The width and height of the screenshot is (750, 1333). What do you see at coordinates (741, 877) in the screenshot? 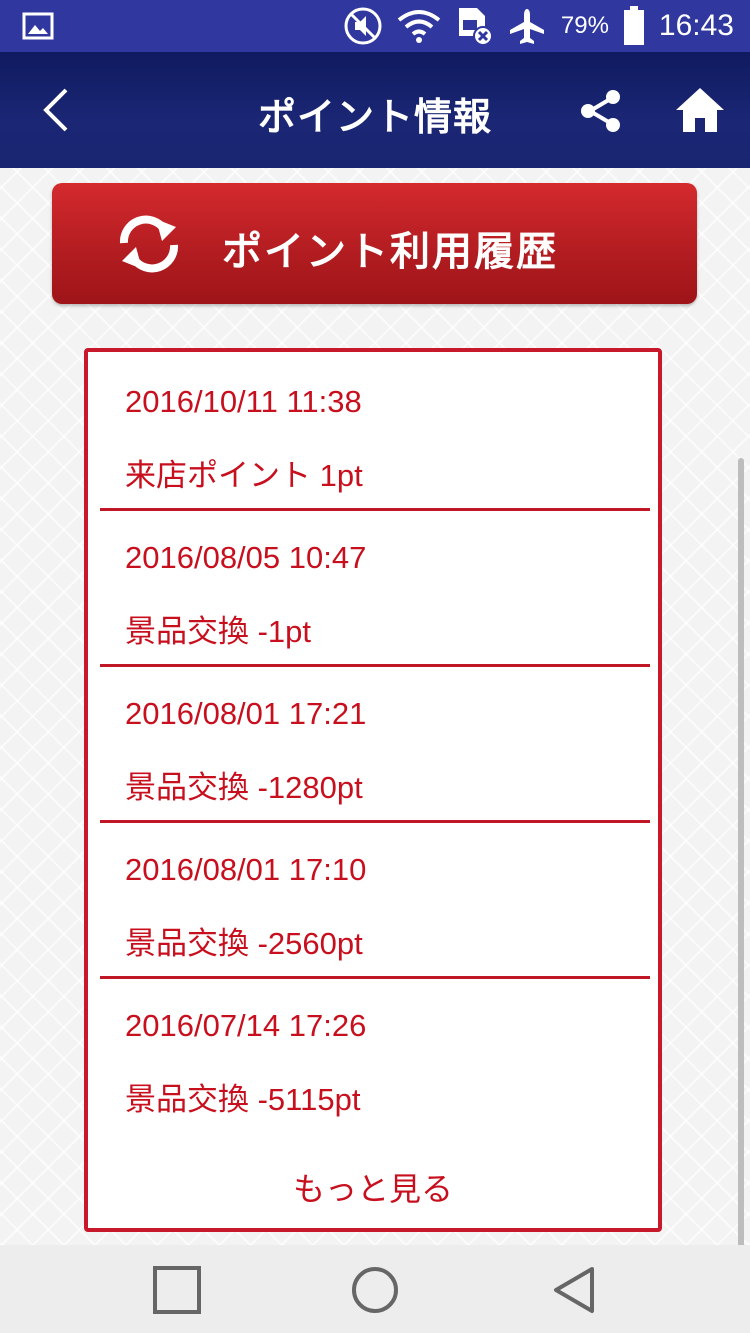
I see `scrollbar` at bounding box center [741, 877].